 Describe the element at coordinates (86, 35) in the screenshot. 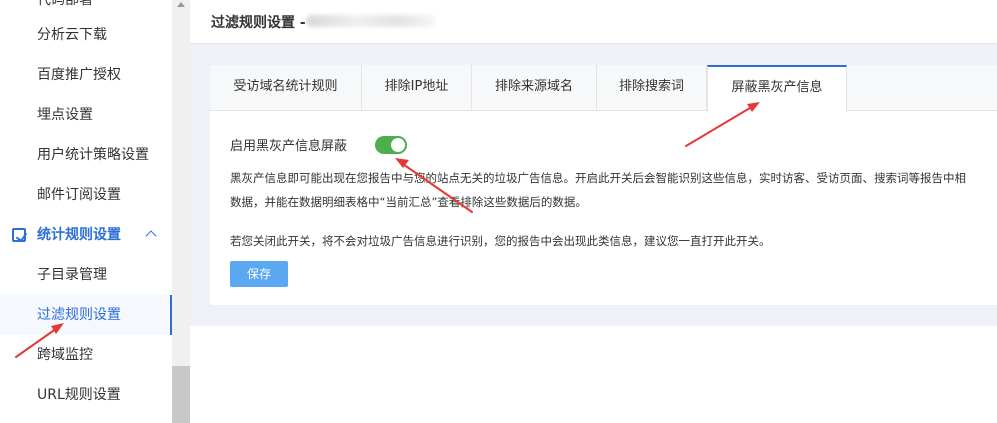

I see `sidebar-item-cloud-download: 分析云下载` at that location.